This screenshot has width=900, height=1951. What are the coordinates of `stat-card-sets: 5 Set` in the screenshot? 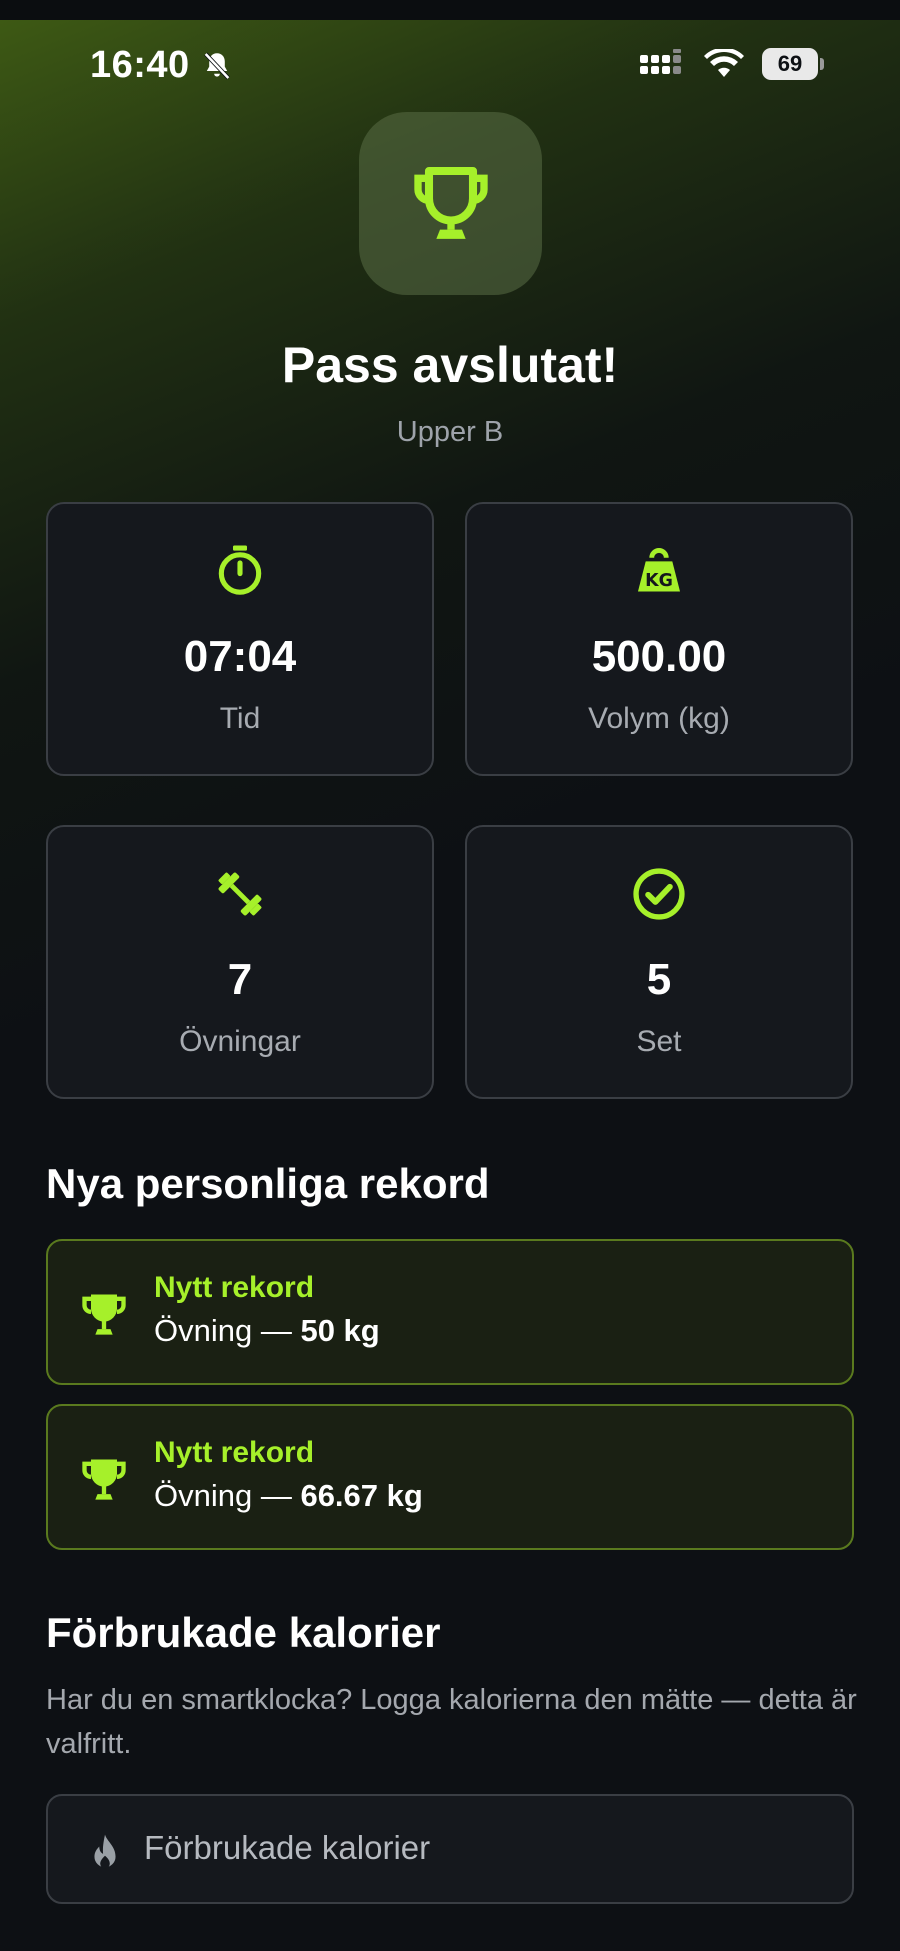 It's located at (659, 962).